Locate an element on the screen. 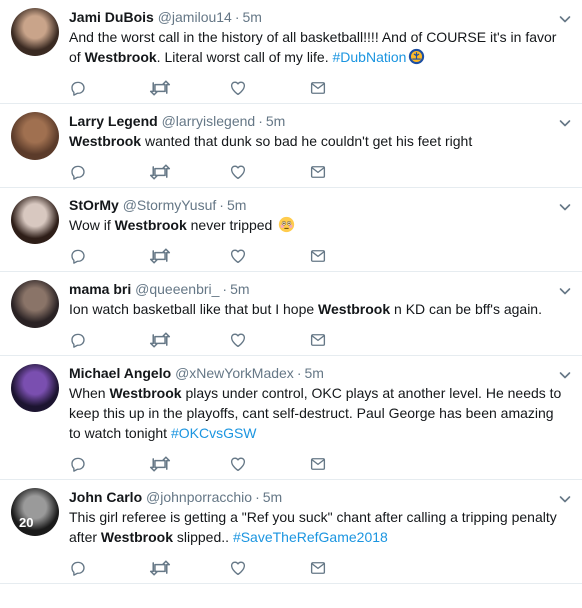  tweet-header: Jami DuBois @jamilou14 · 5m is located at coordinates (319, 17).